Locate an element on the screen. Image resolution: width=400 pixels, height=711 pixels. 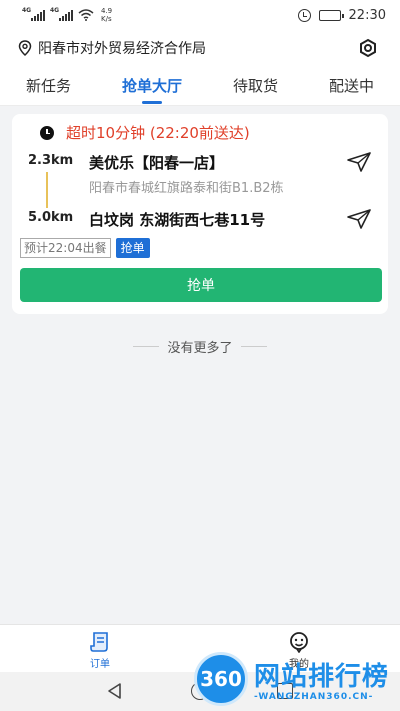
shop-address: 阳春市春城红旗路泰和街B1.B2栋 is located at coordinates (186, 188).